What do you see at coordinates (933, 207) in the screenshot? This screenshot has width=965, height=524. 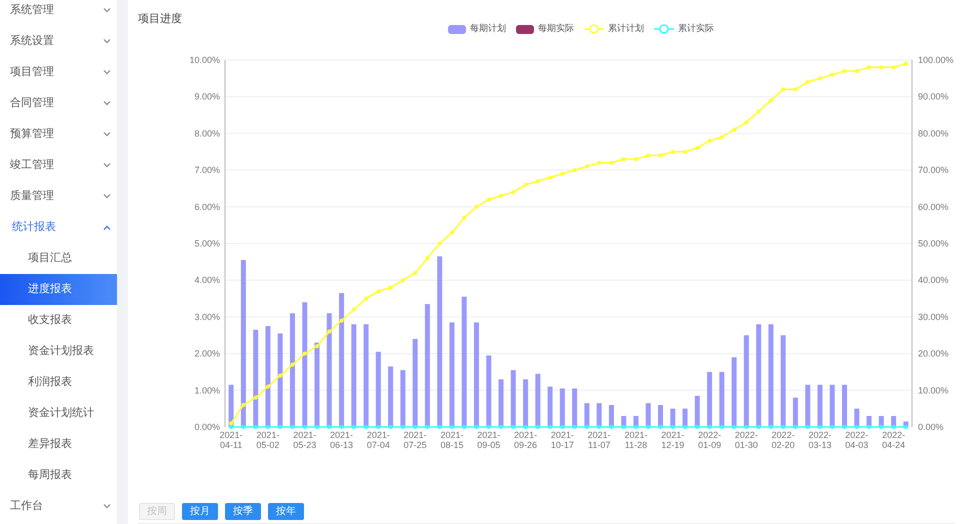 I see `y-axis-label: 60.00%` at bounding box center [933, 207].